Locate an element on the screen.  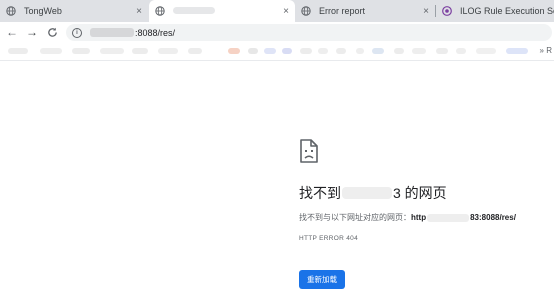
error-title: 找不到 3 的网页 is located at coordinates (373, 193).